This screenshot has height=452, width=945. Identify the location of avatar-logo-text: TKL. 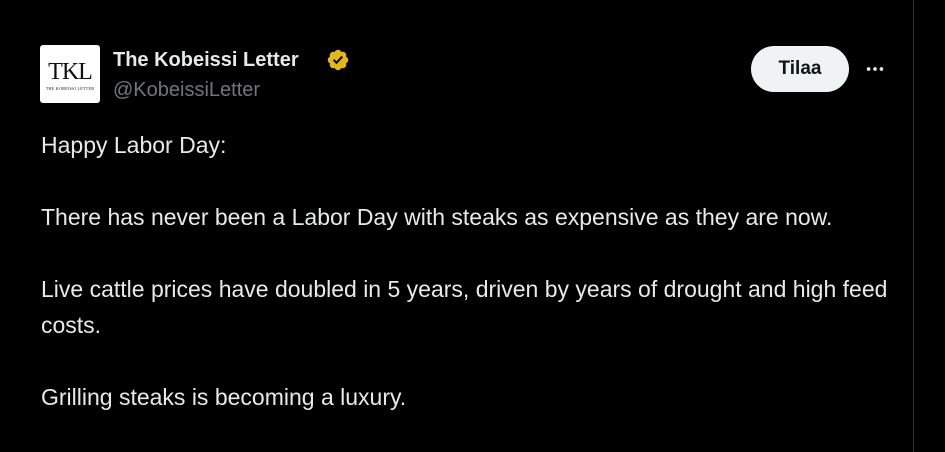
(70, 72).